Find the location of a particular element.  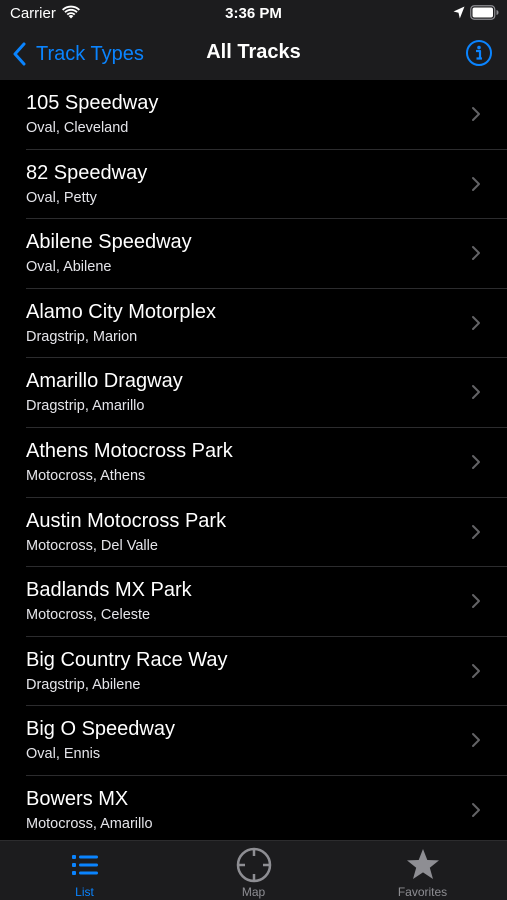

track-detail: Motocross, Celeste is located at coordinates (88, 615).